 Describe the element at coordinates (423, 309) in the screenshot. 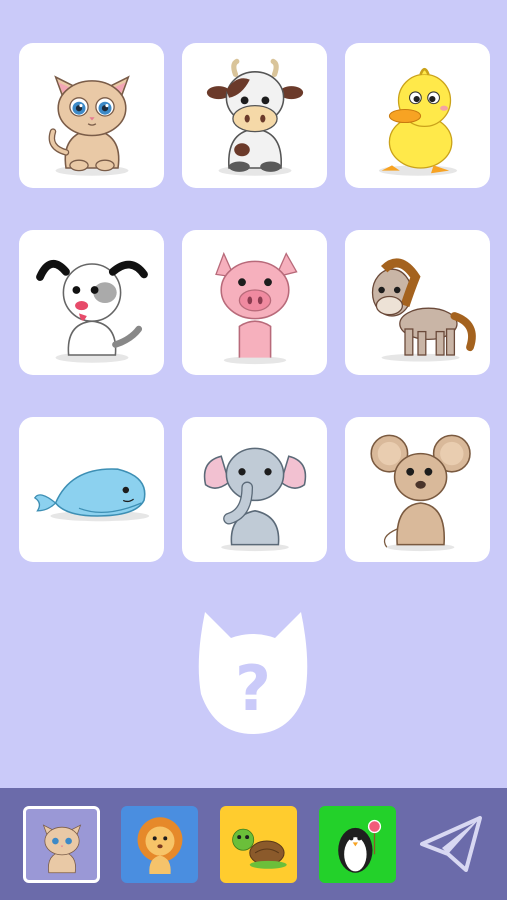

I see `pony-icon` at that location.